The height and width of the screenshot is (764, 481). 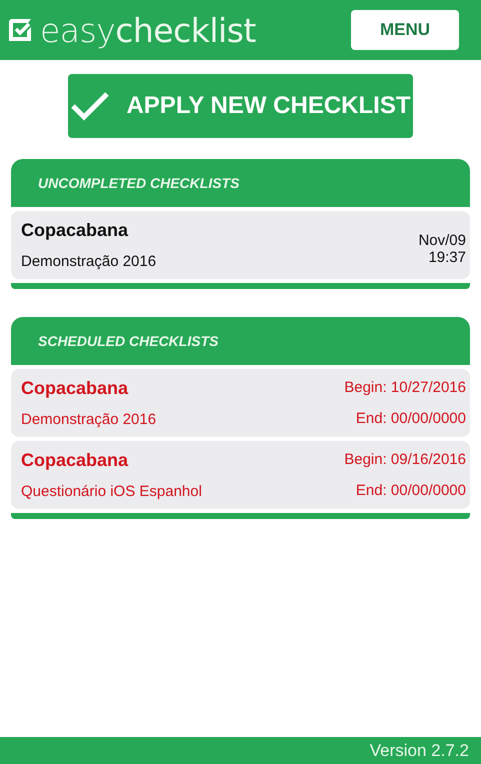 I want to click on checklist-item: Copacabana Demonstração 2016 Nov/09 19:37, so click(x=240, y=245).